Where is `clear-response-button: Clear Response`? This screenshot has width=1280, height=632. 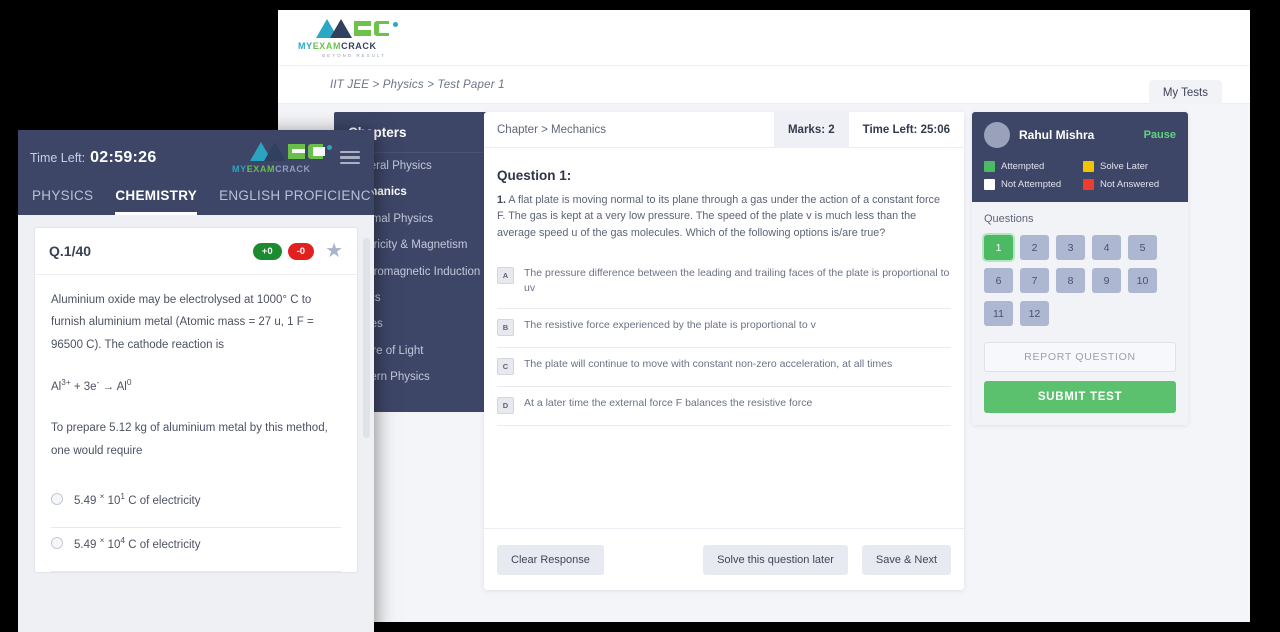 clear-response-button: Clear Response is located at coordinates (550, 559).